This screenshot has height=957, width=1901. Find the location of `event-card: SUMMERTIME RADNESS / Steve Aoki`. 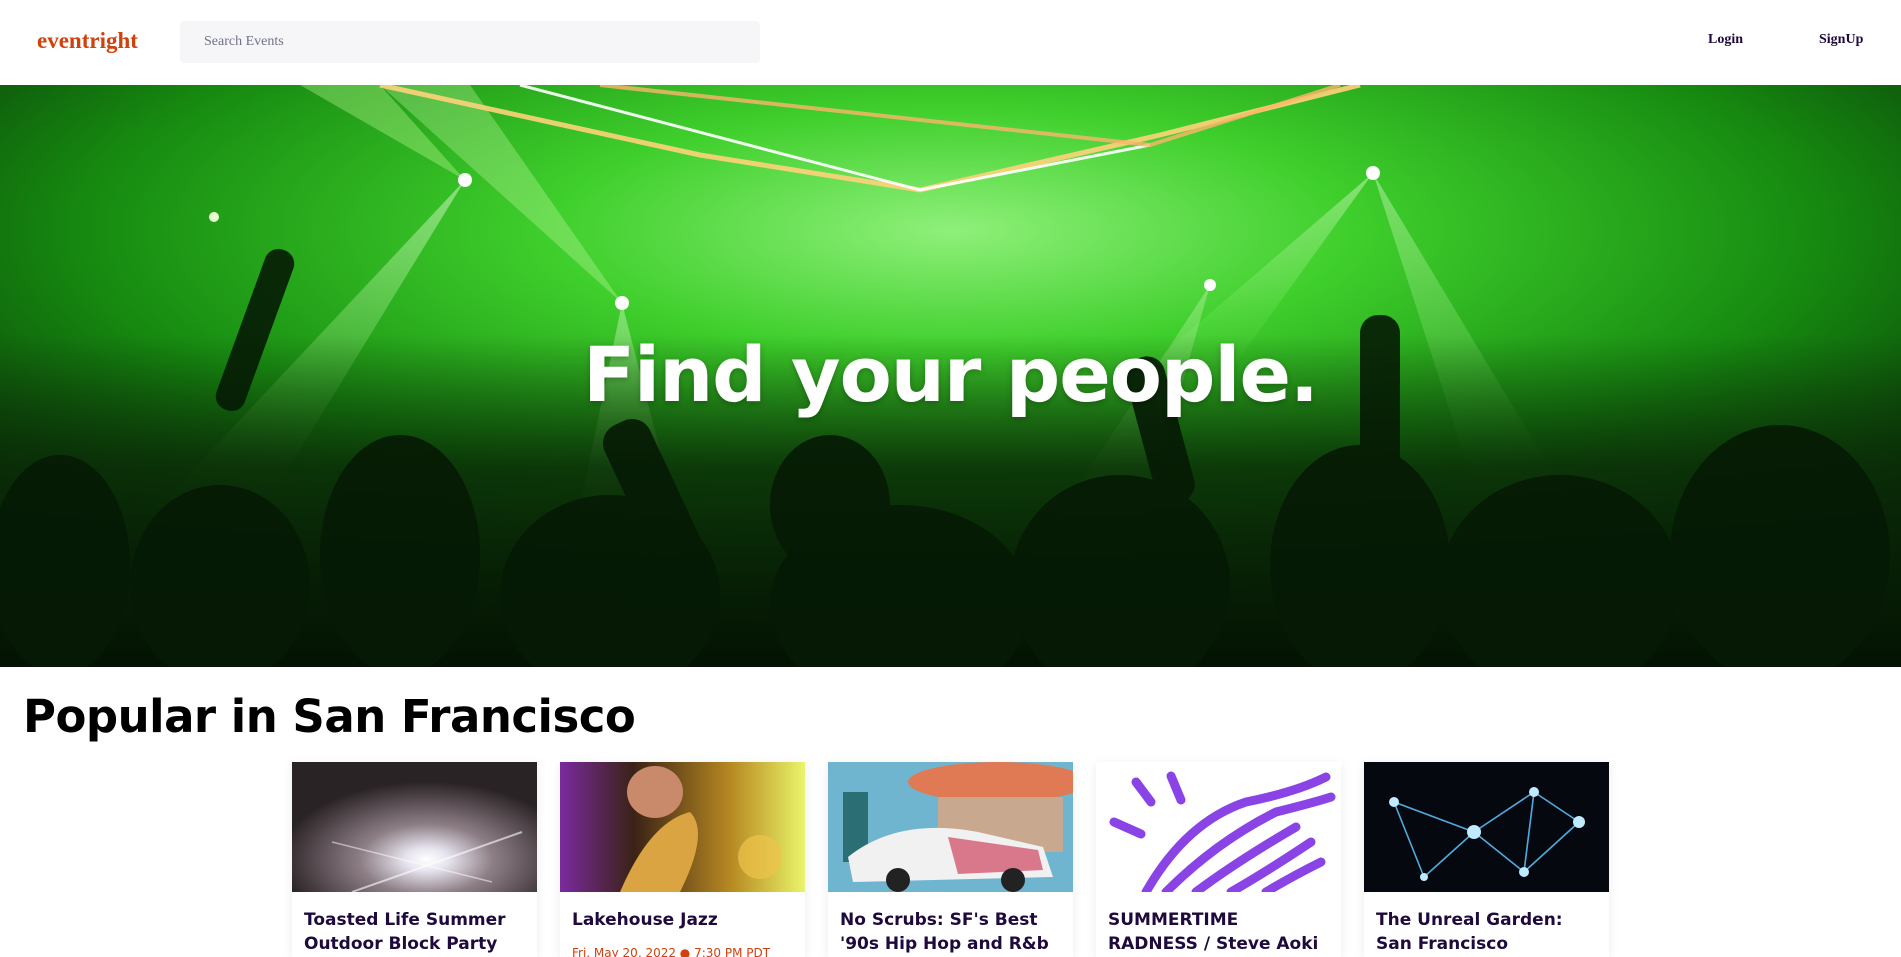

event-card: SUMMERTIME RADNESS / Steve Aoki is located at coordinates (1218, 859).